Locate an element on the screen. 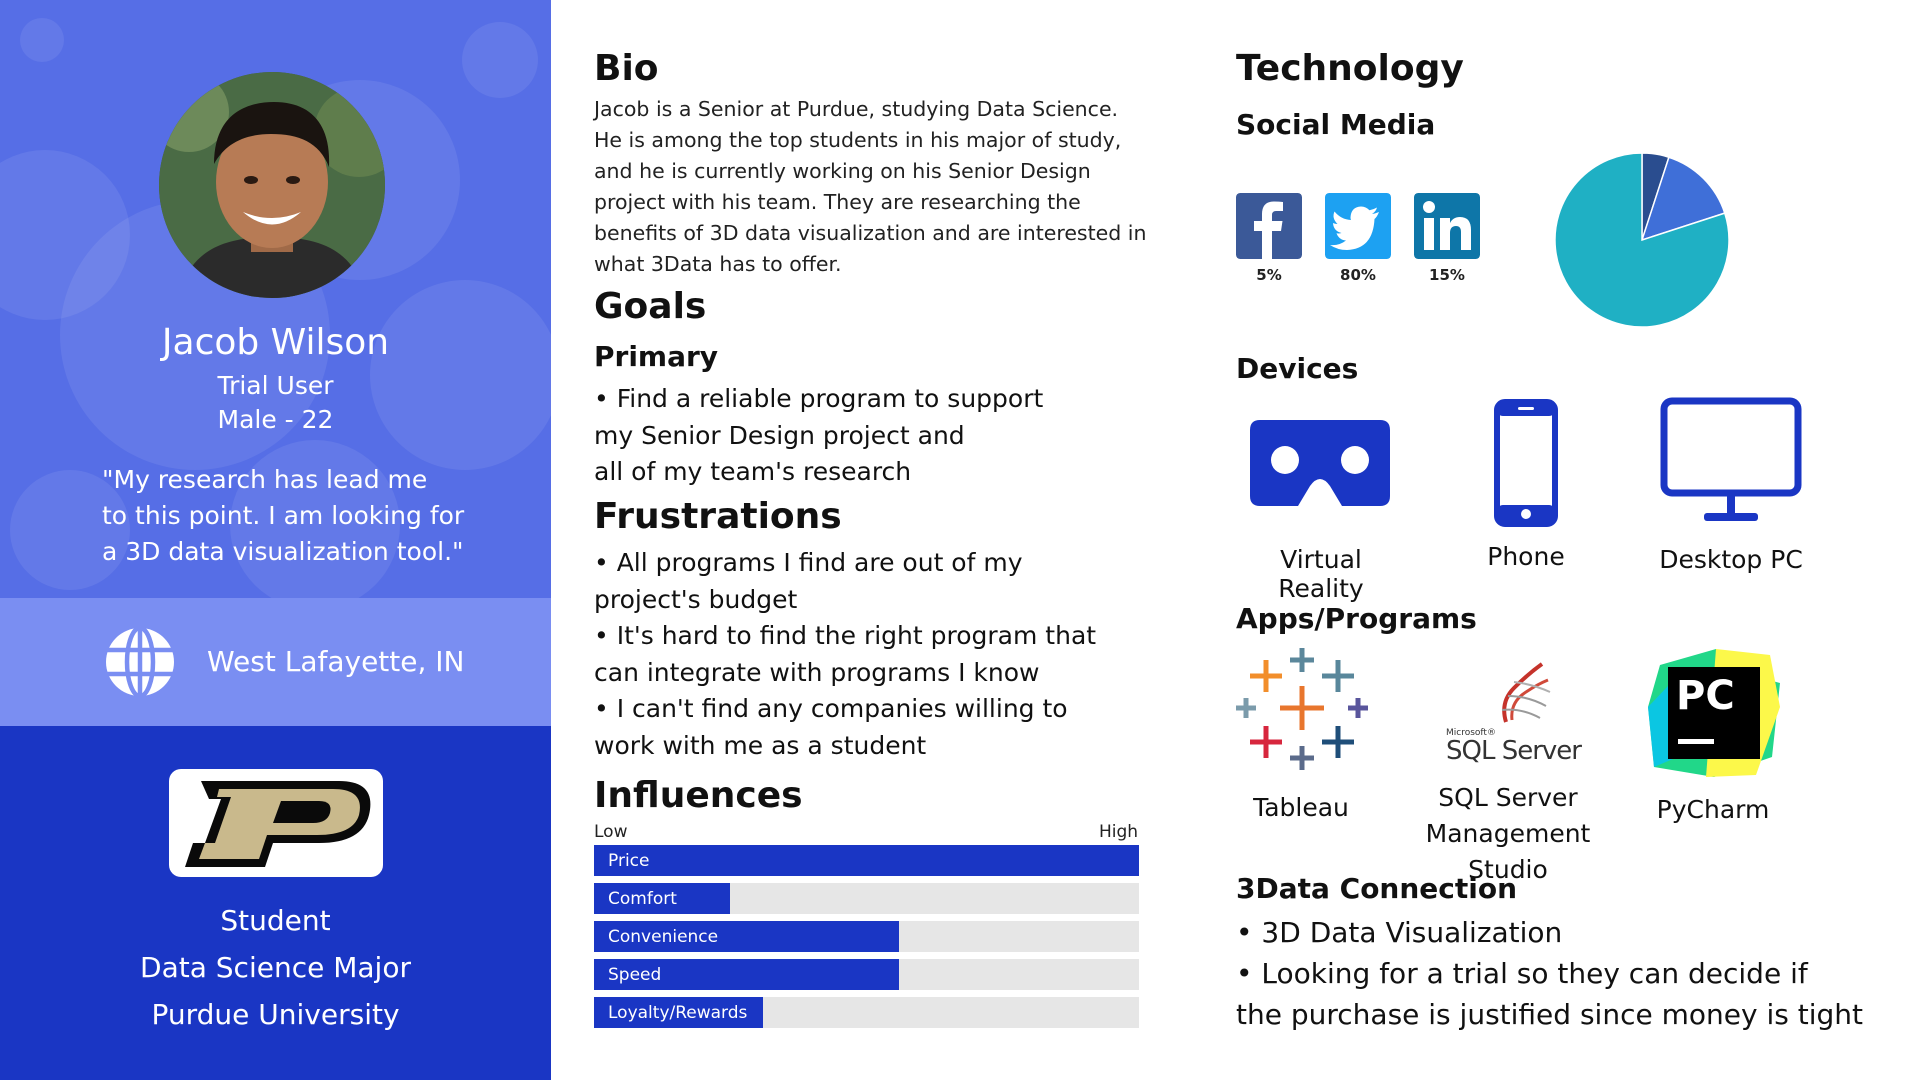 The height and width of the screenshot is (1080, 1920). pycharm-logo: PC is located at coordinates (1714, 714).